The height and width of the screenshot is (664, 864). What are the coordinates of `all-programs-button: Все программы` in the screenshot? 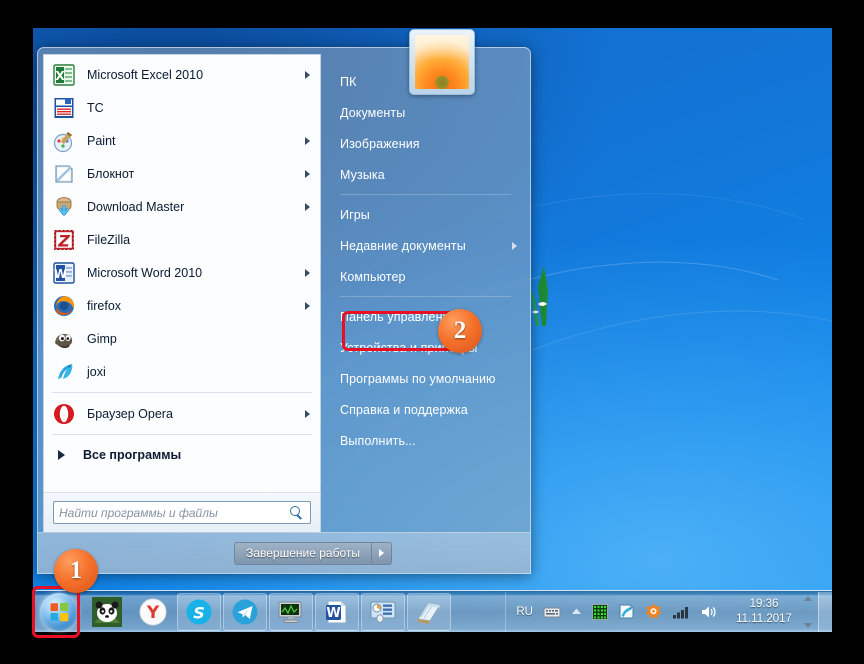 It's located at (182, 455).